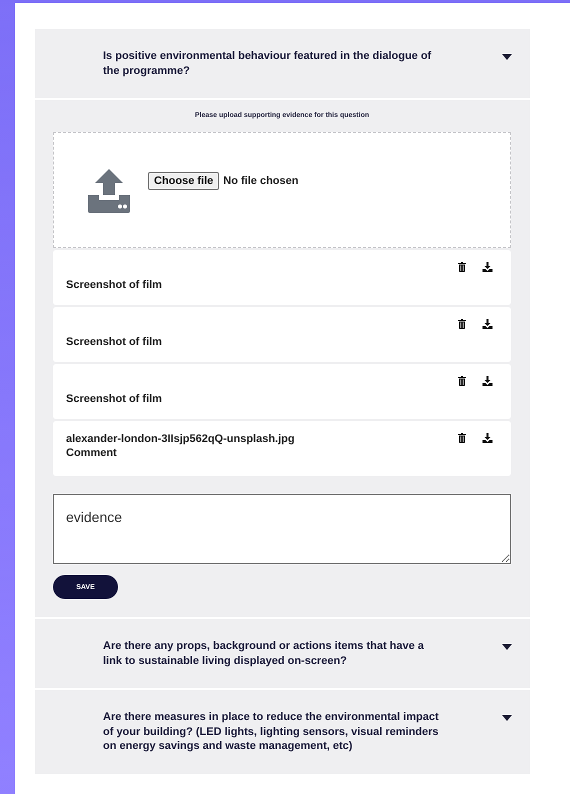  I want to click on question-text: Are there any props, background or actions items that have a link to sustainable living displayed on-screen?, so click(264, 653).